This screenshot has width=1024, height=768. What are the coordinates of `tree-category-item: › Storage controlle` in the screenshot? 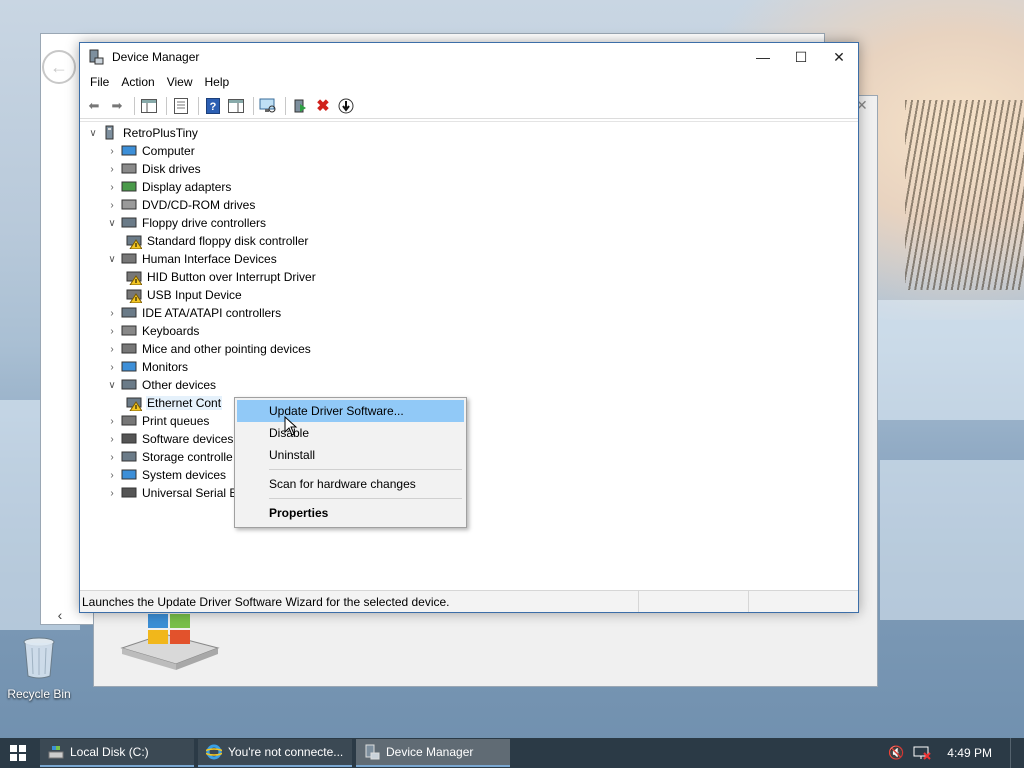 It's located at (169, 457).